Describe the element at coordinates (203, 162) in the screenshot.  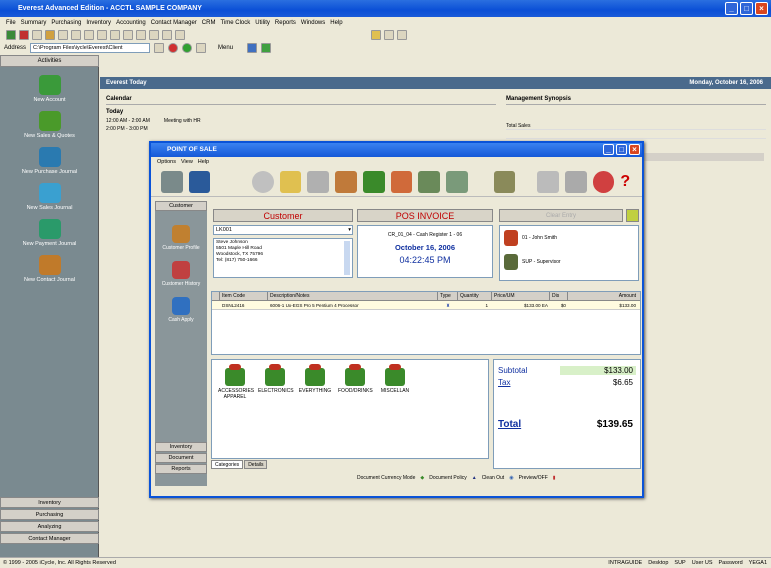
I see `pos-menu-item: Help` at that location.